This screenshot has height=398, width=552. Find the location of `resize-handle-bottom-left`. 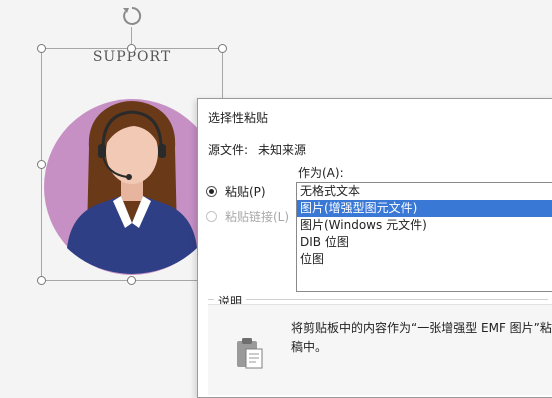

resize-handle-bottom-left is located at coordinates (41, 280).